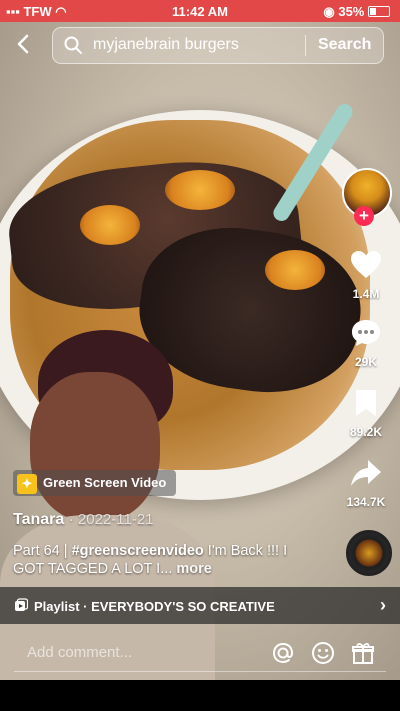 The width and height of the screenshot is (400, 711). Describe the element at coordinates (38, 519) in the screenshot. I see `author-name: Tanara` at that location.